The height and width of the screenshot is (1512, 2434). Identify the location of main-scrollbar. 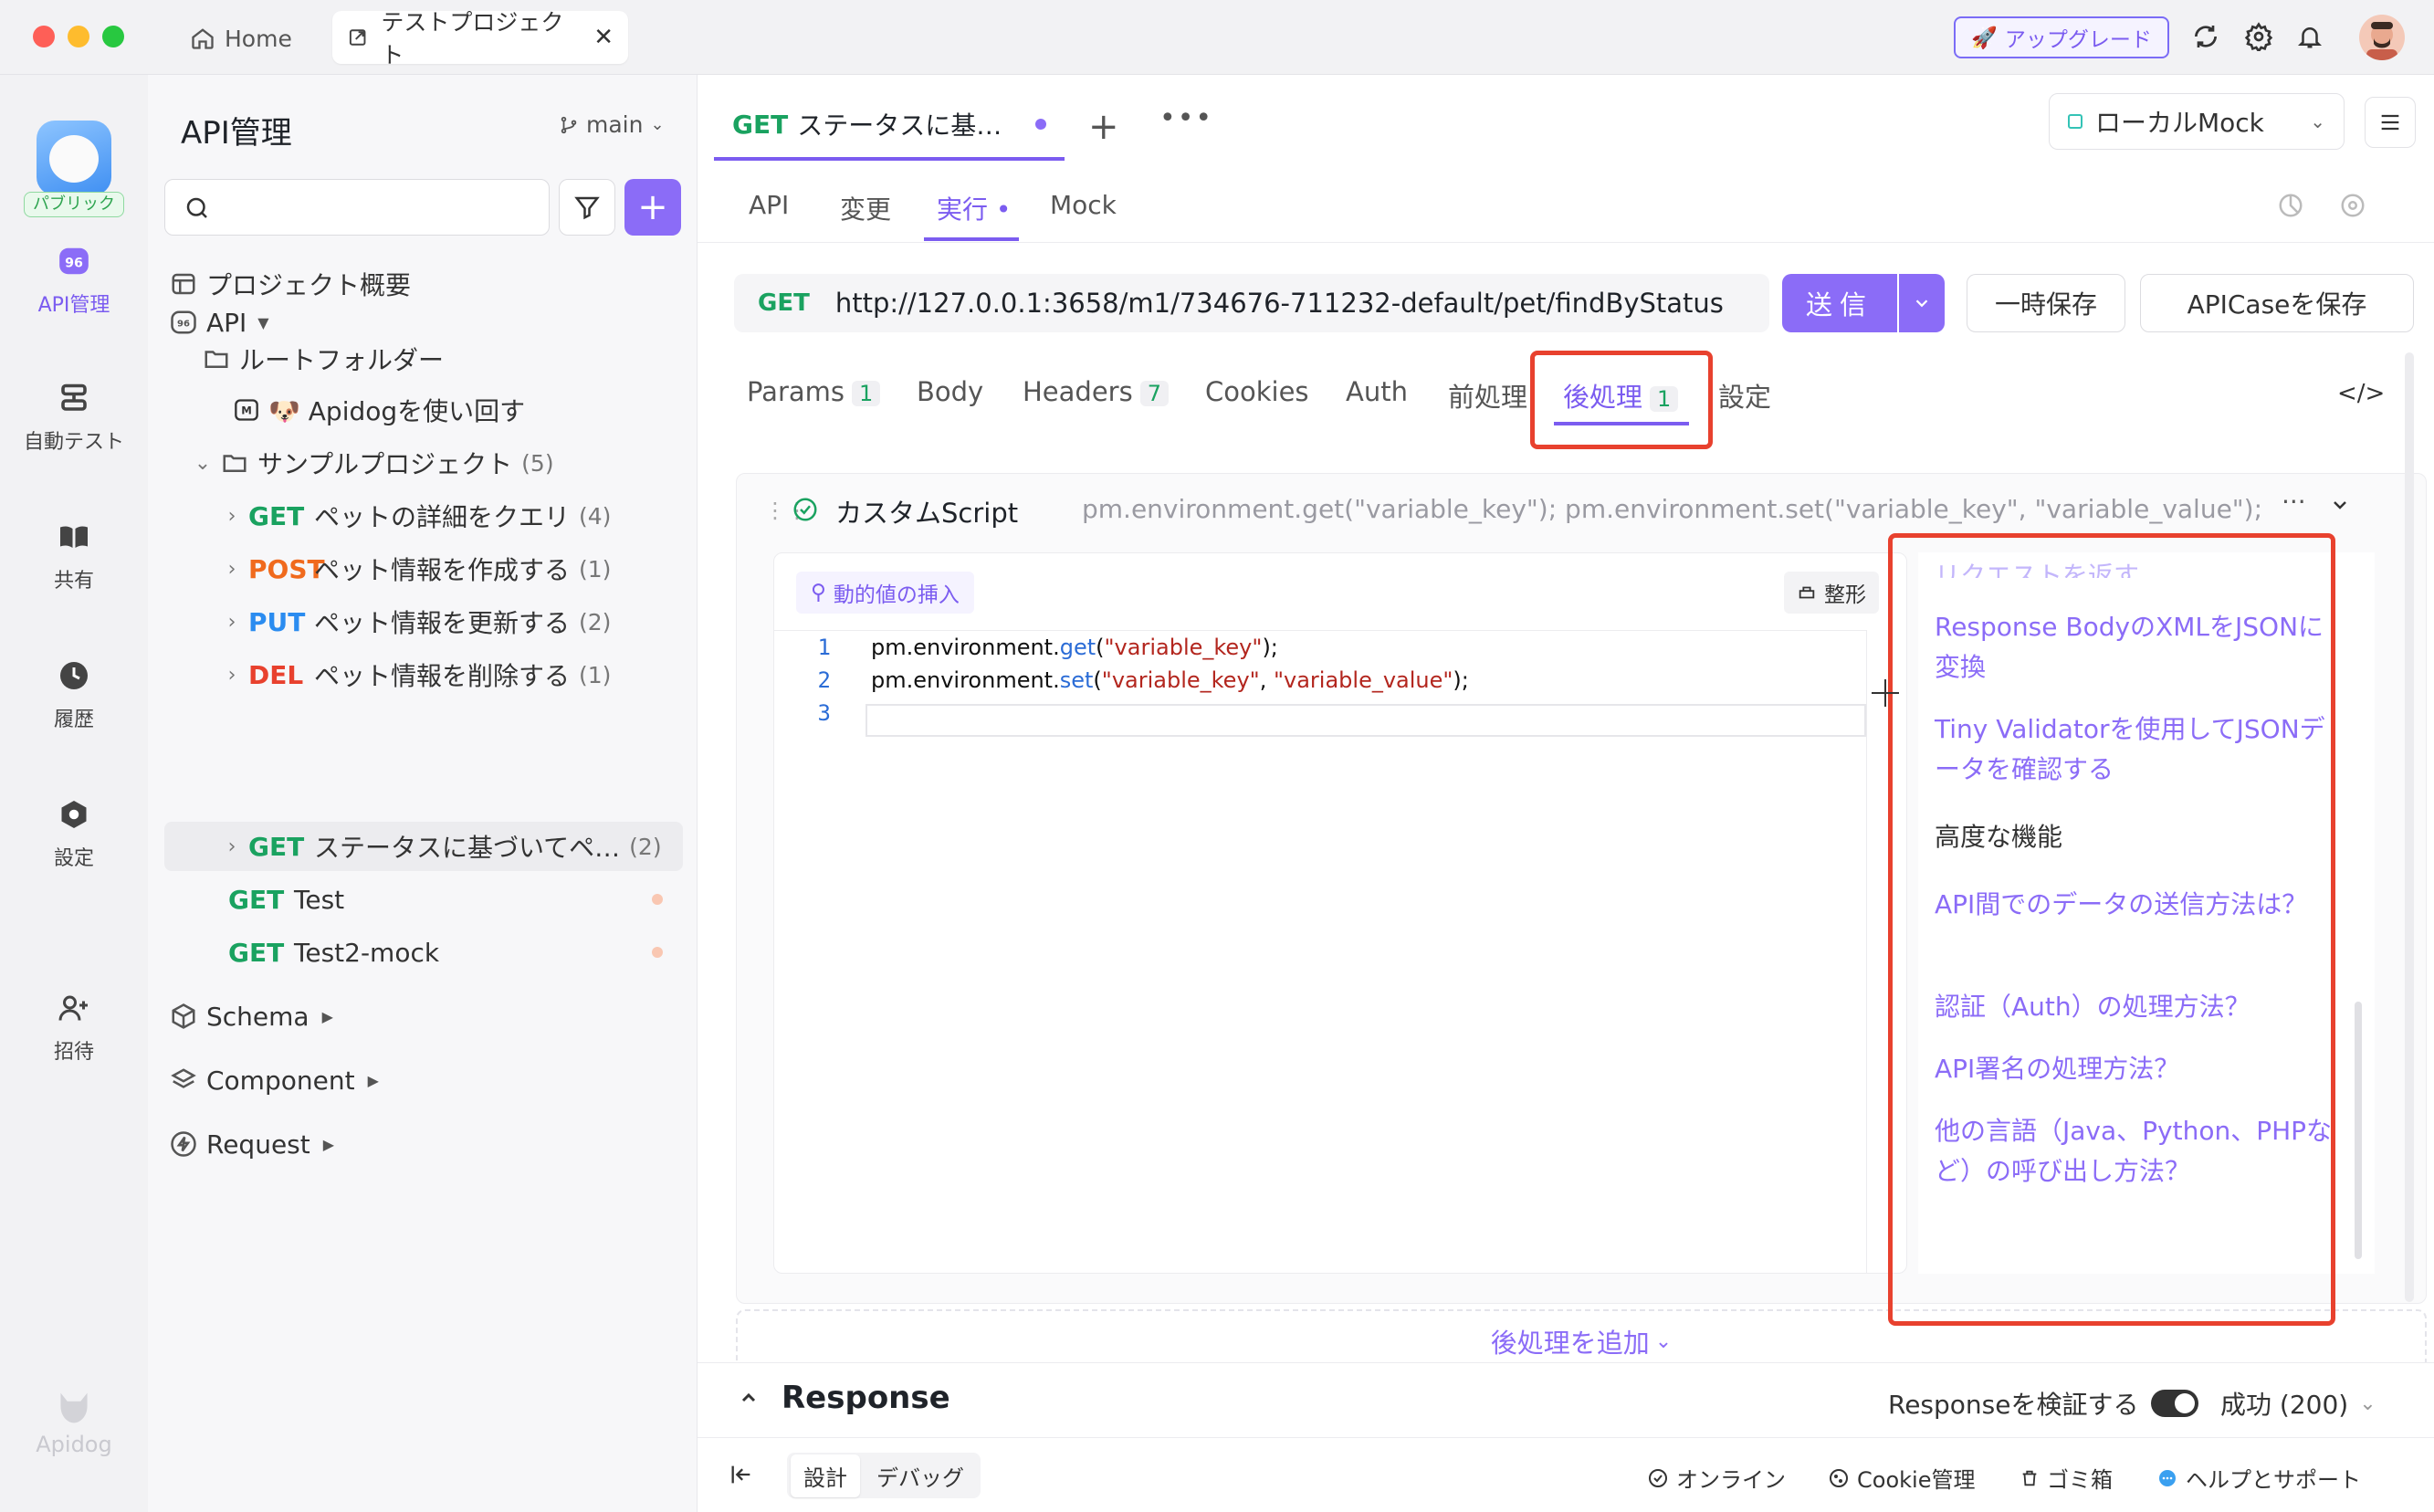
(2409, 827).